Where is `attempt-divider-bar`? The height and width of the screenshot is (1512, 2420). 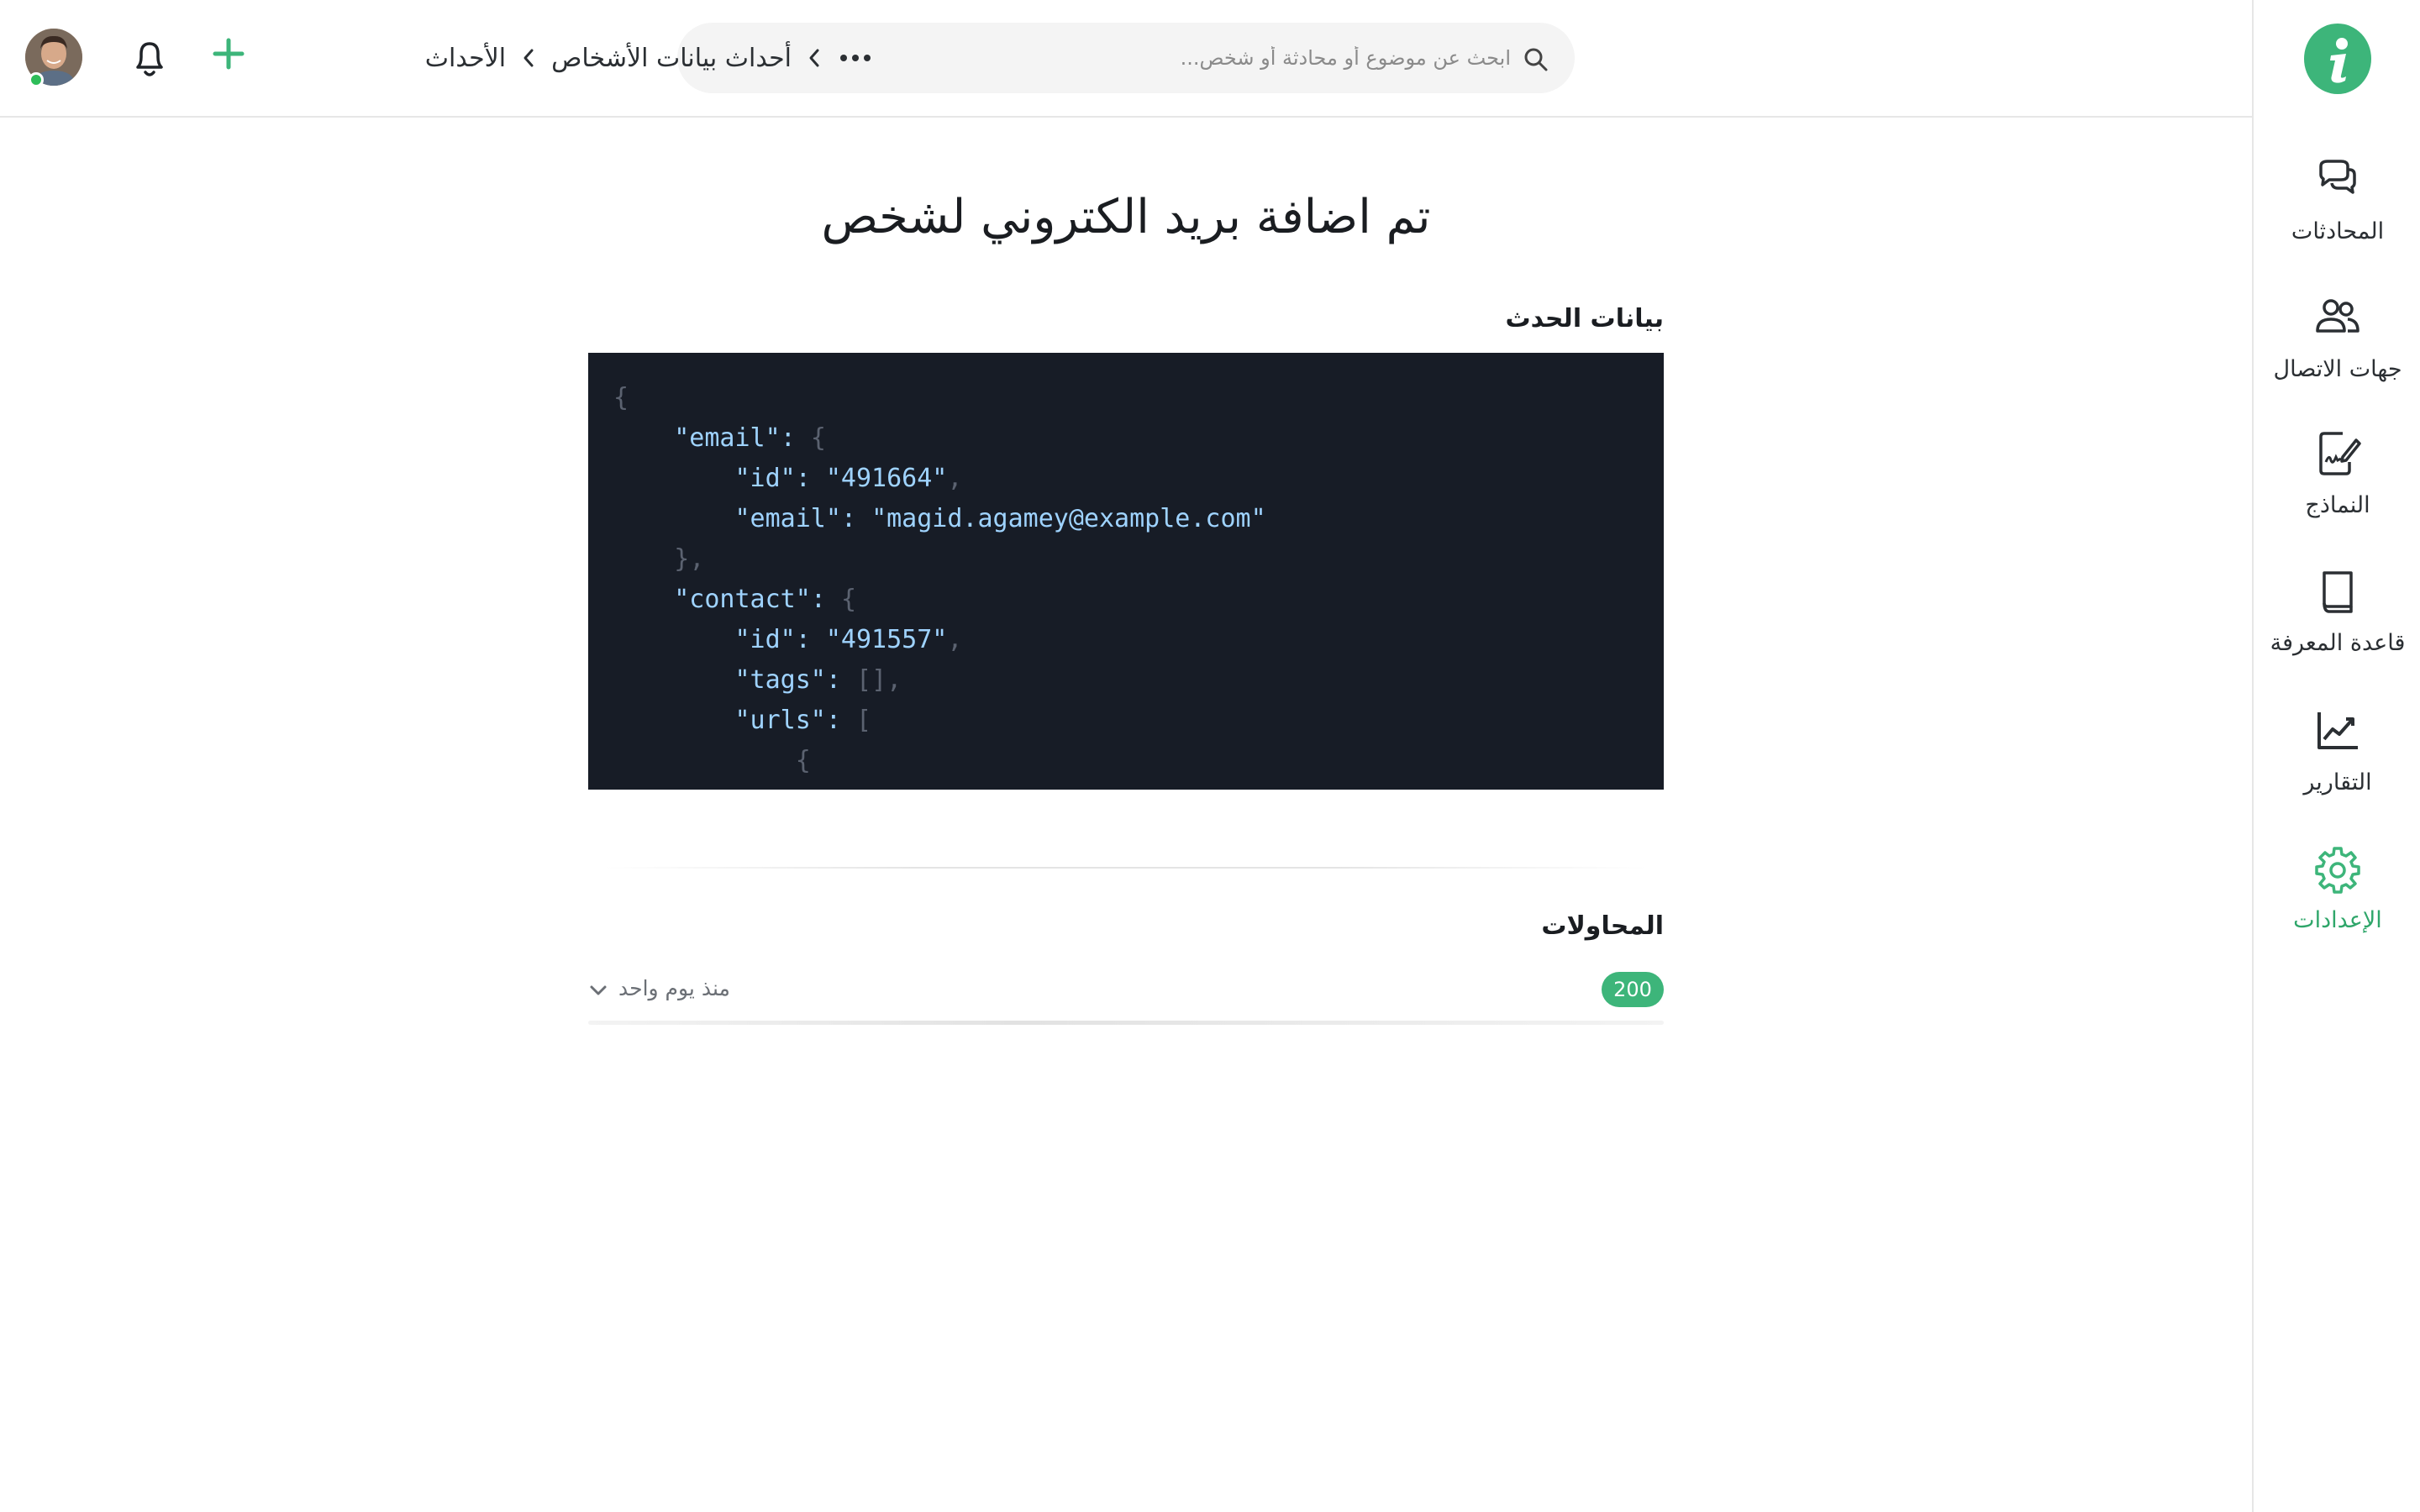
attempt-divider-bar is located at coordinates (1126, 1023).